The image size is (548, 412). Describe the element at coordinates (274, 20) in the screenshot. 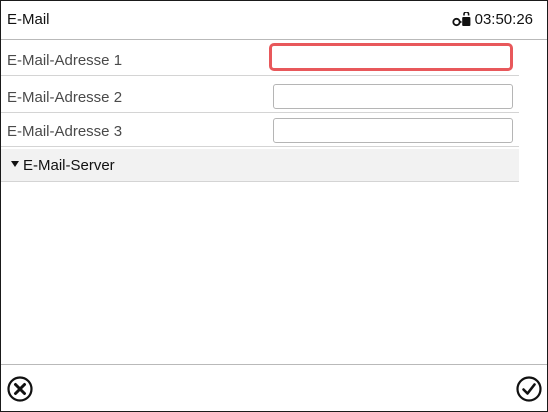

I see `title-bar: E-Mail 03:50:26` at that location.